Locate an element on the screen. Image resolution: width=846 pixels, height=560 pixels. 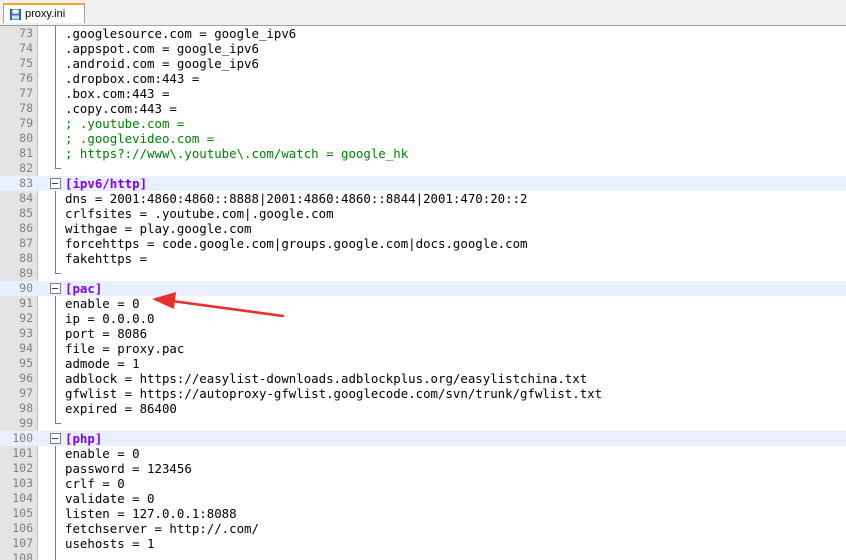
red-arrow-annotation is located at coordinates (218, 305).